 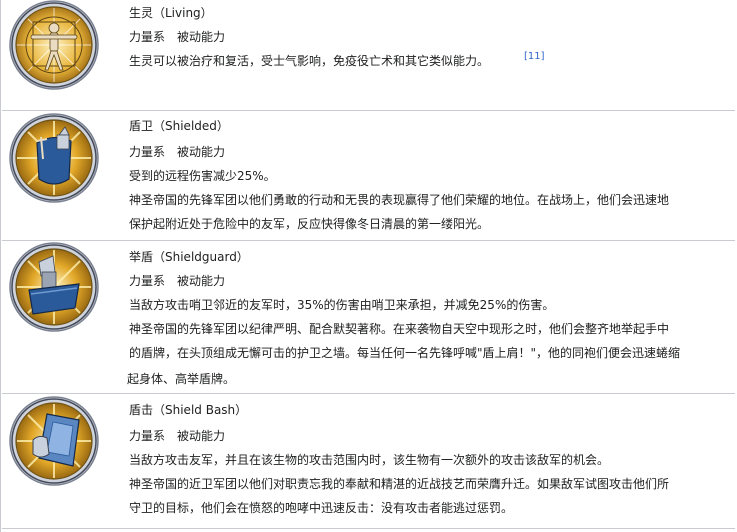 What do you see at coordinates (181, 379) in the screenshot?
I see `ability-lore-line: 起身体、高举盾牌。` at bounding box center [181, 379].